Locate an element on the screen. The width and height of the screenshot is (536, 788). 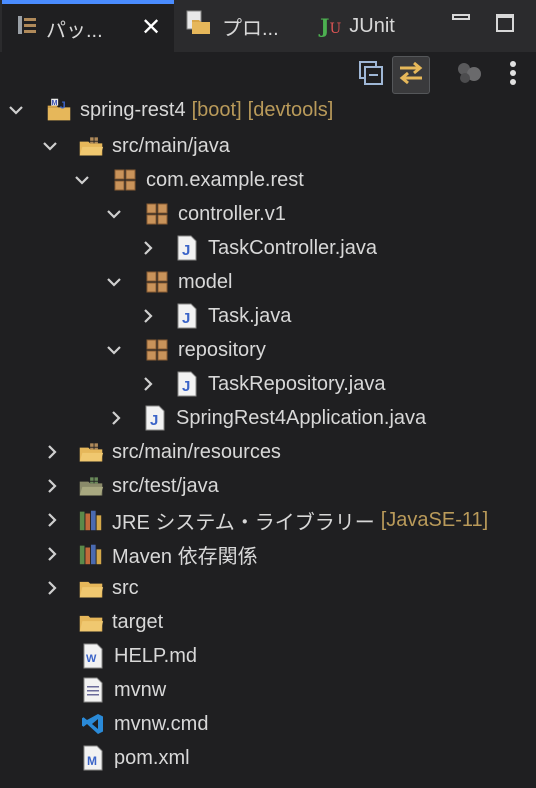
tree-item-label: pom.xml is located at coordinates (152, 757).